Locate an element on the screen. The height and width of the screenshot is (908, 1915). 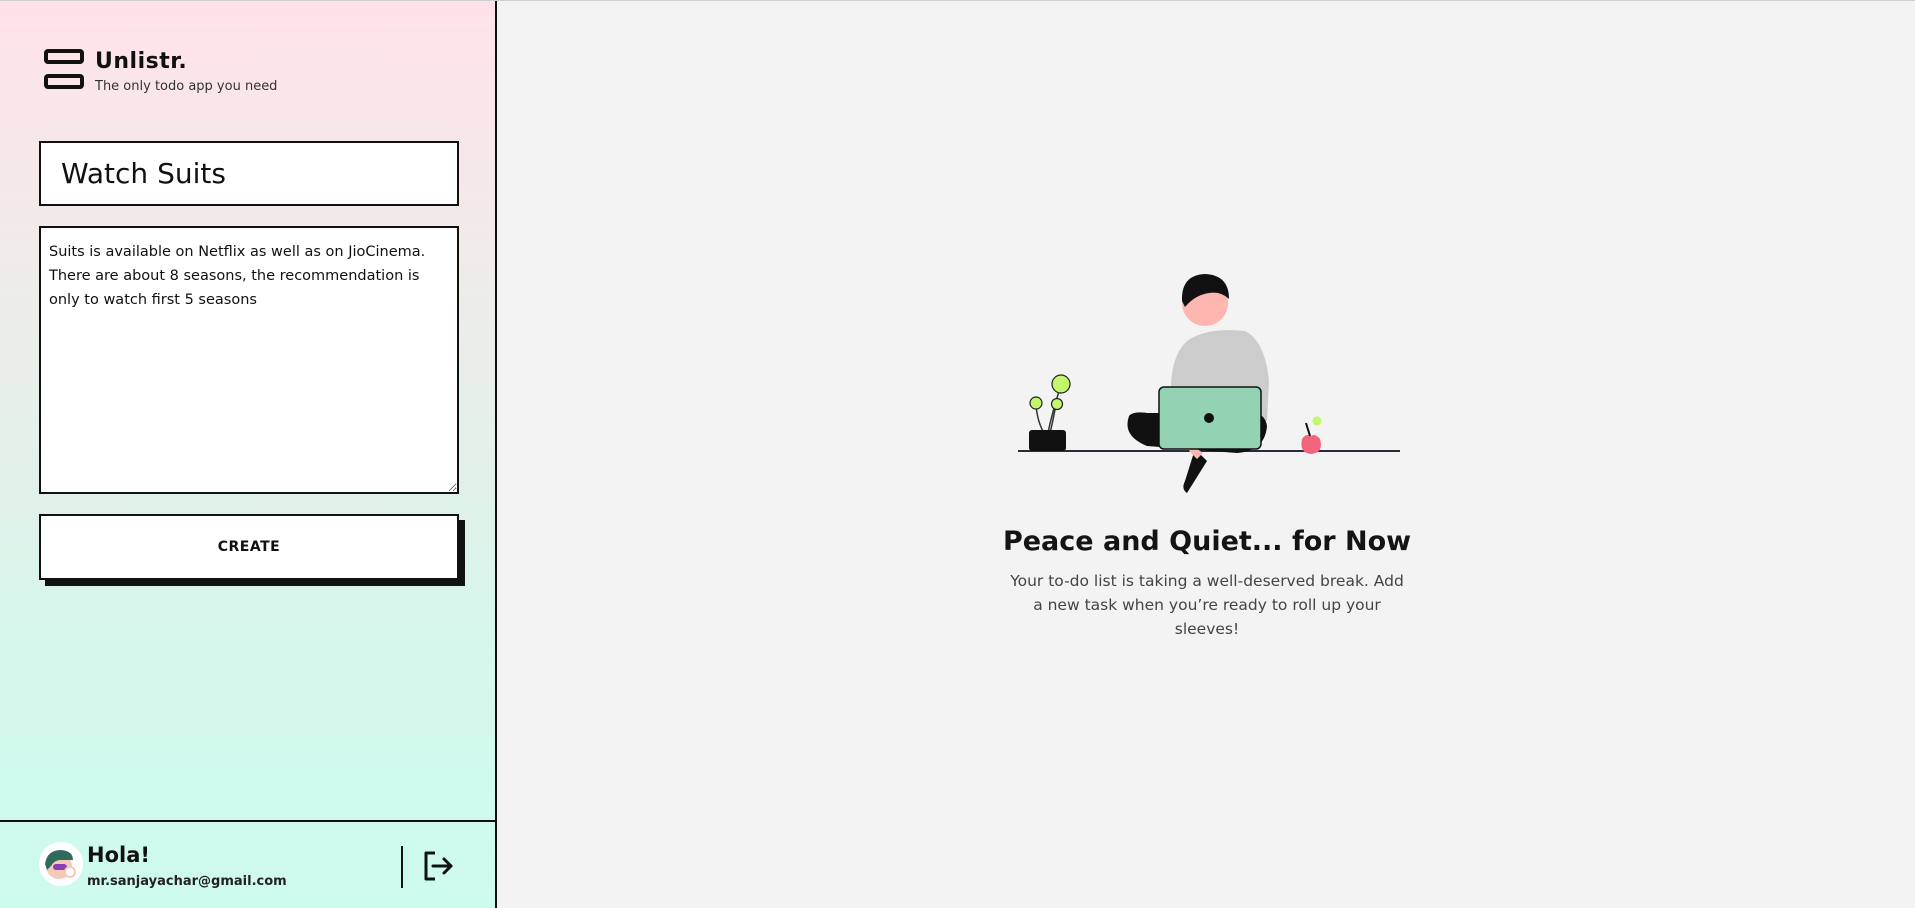
app-name: Unlistr. is located at coordinates (141, 61).